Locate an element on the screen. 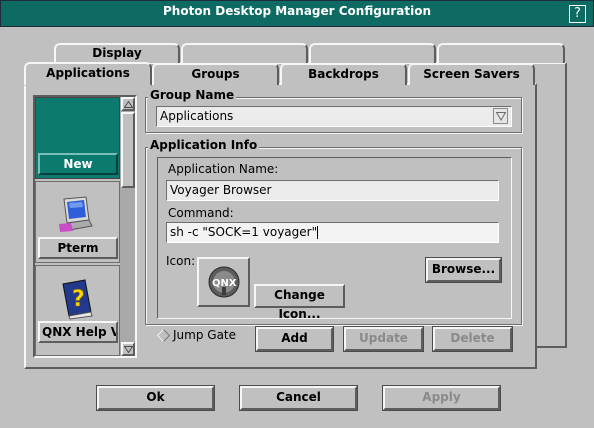 The width and height of the screenshot is (594, 428). icon-label: Icon: is located at coordinates (181, 261).